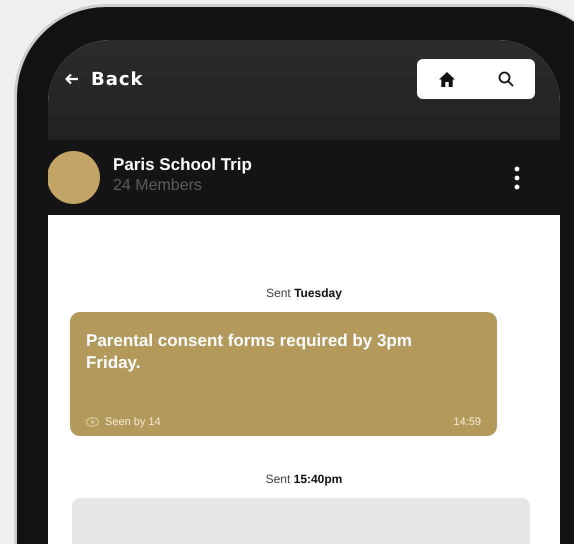  I want to click on search-icon, so click(506, 79).